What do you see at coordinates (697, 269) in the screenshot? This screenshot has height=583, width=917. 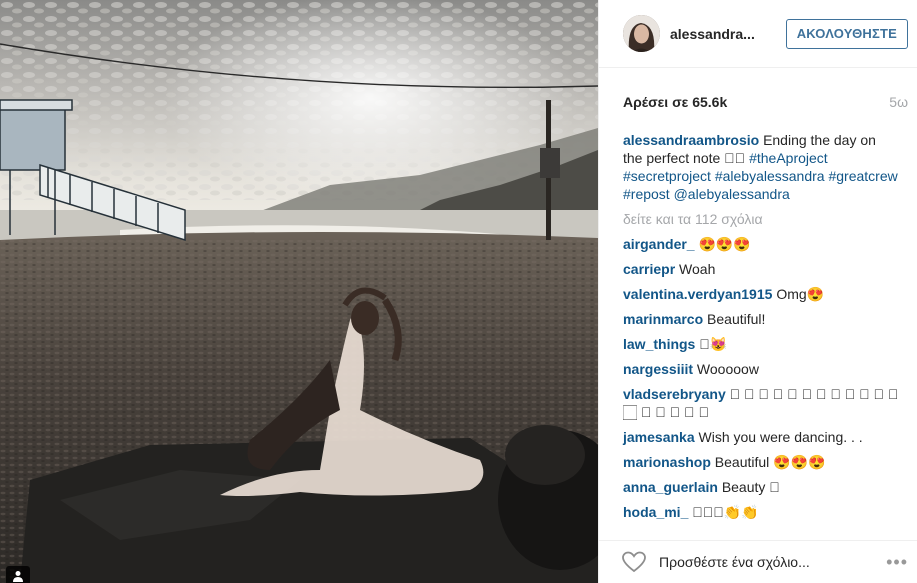 I see `comment-text: Woah` at bounding box center [697, 269].